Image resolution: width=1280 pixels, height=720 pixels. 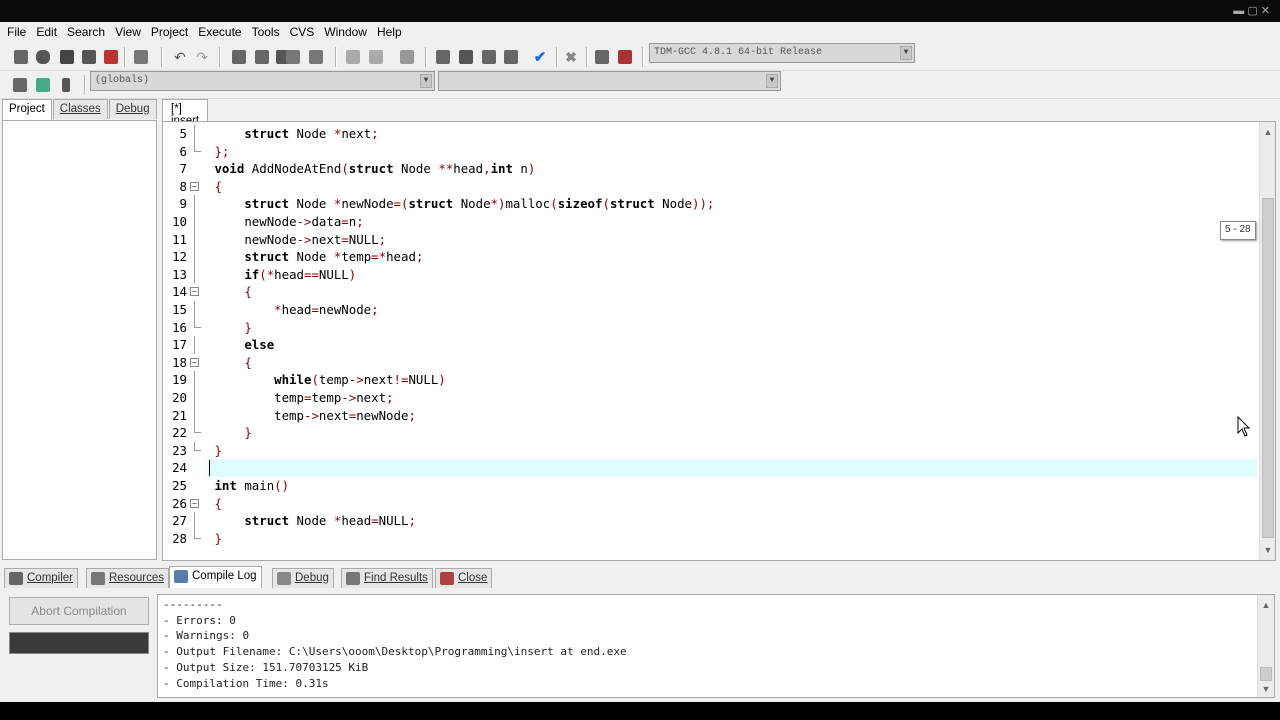 I want to click on stop-icon: ✖, so click(x=571, y=57).